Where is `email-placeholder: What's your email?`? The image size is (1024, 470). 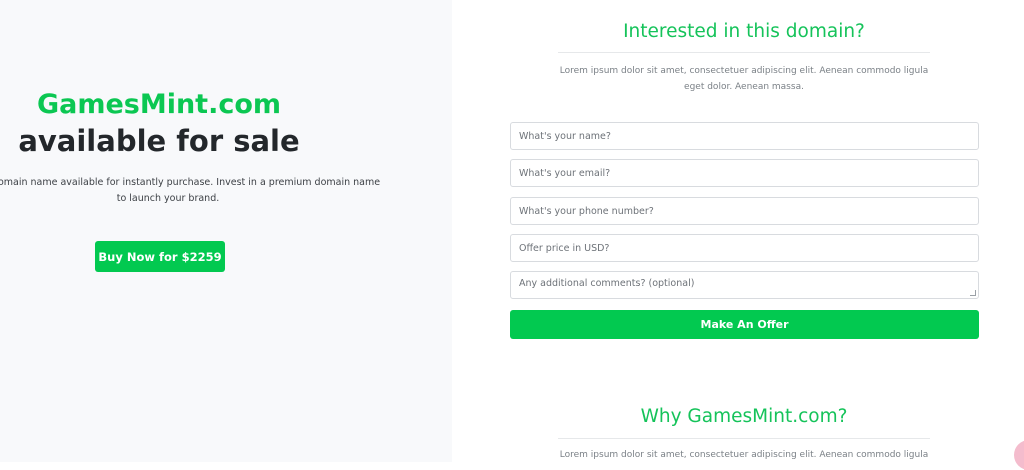 email-placeholder: What's your email? is located at coordinates (565, 173).